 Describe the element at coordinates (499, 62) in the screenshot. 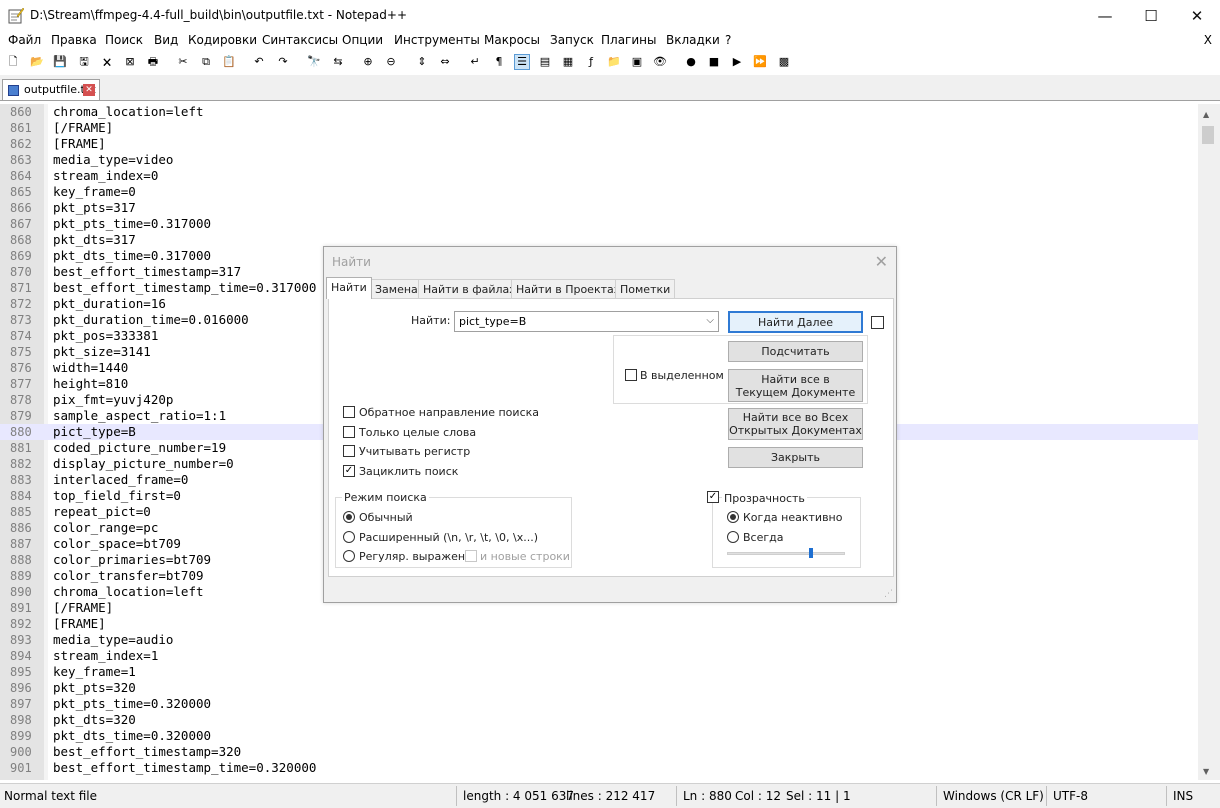

I see `show-all-chars-icon: ¶` at that location.